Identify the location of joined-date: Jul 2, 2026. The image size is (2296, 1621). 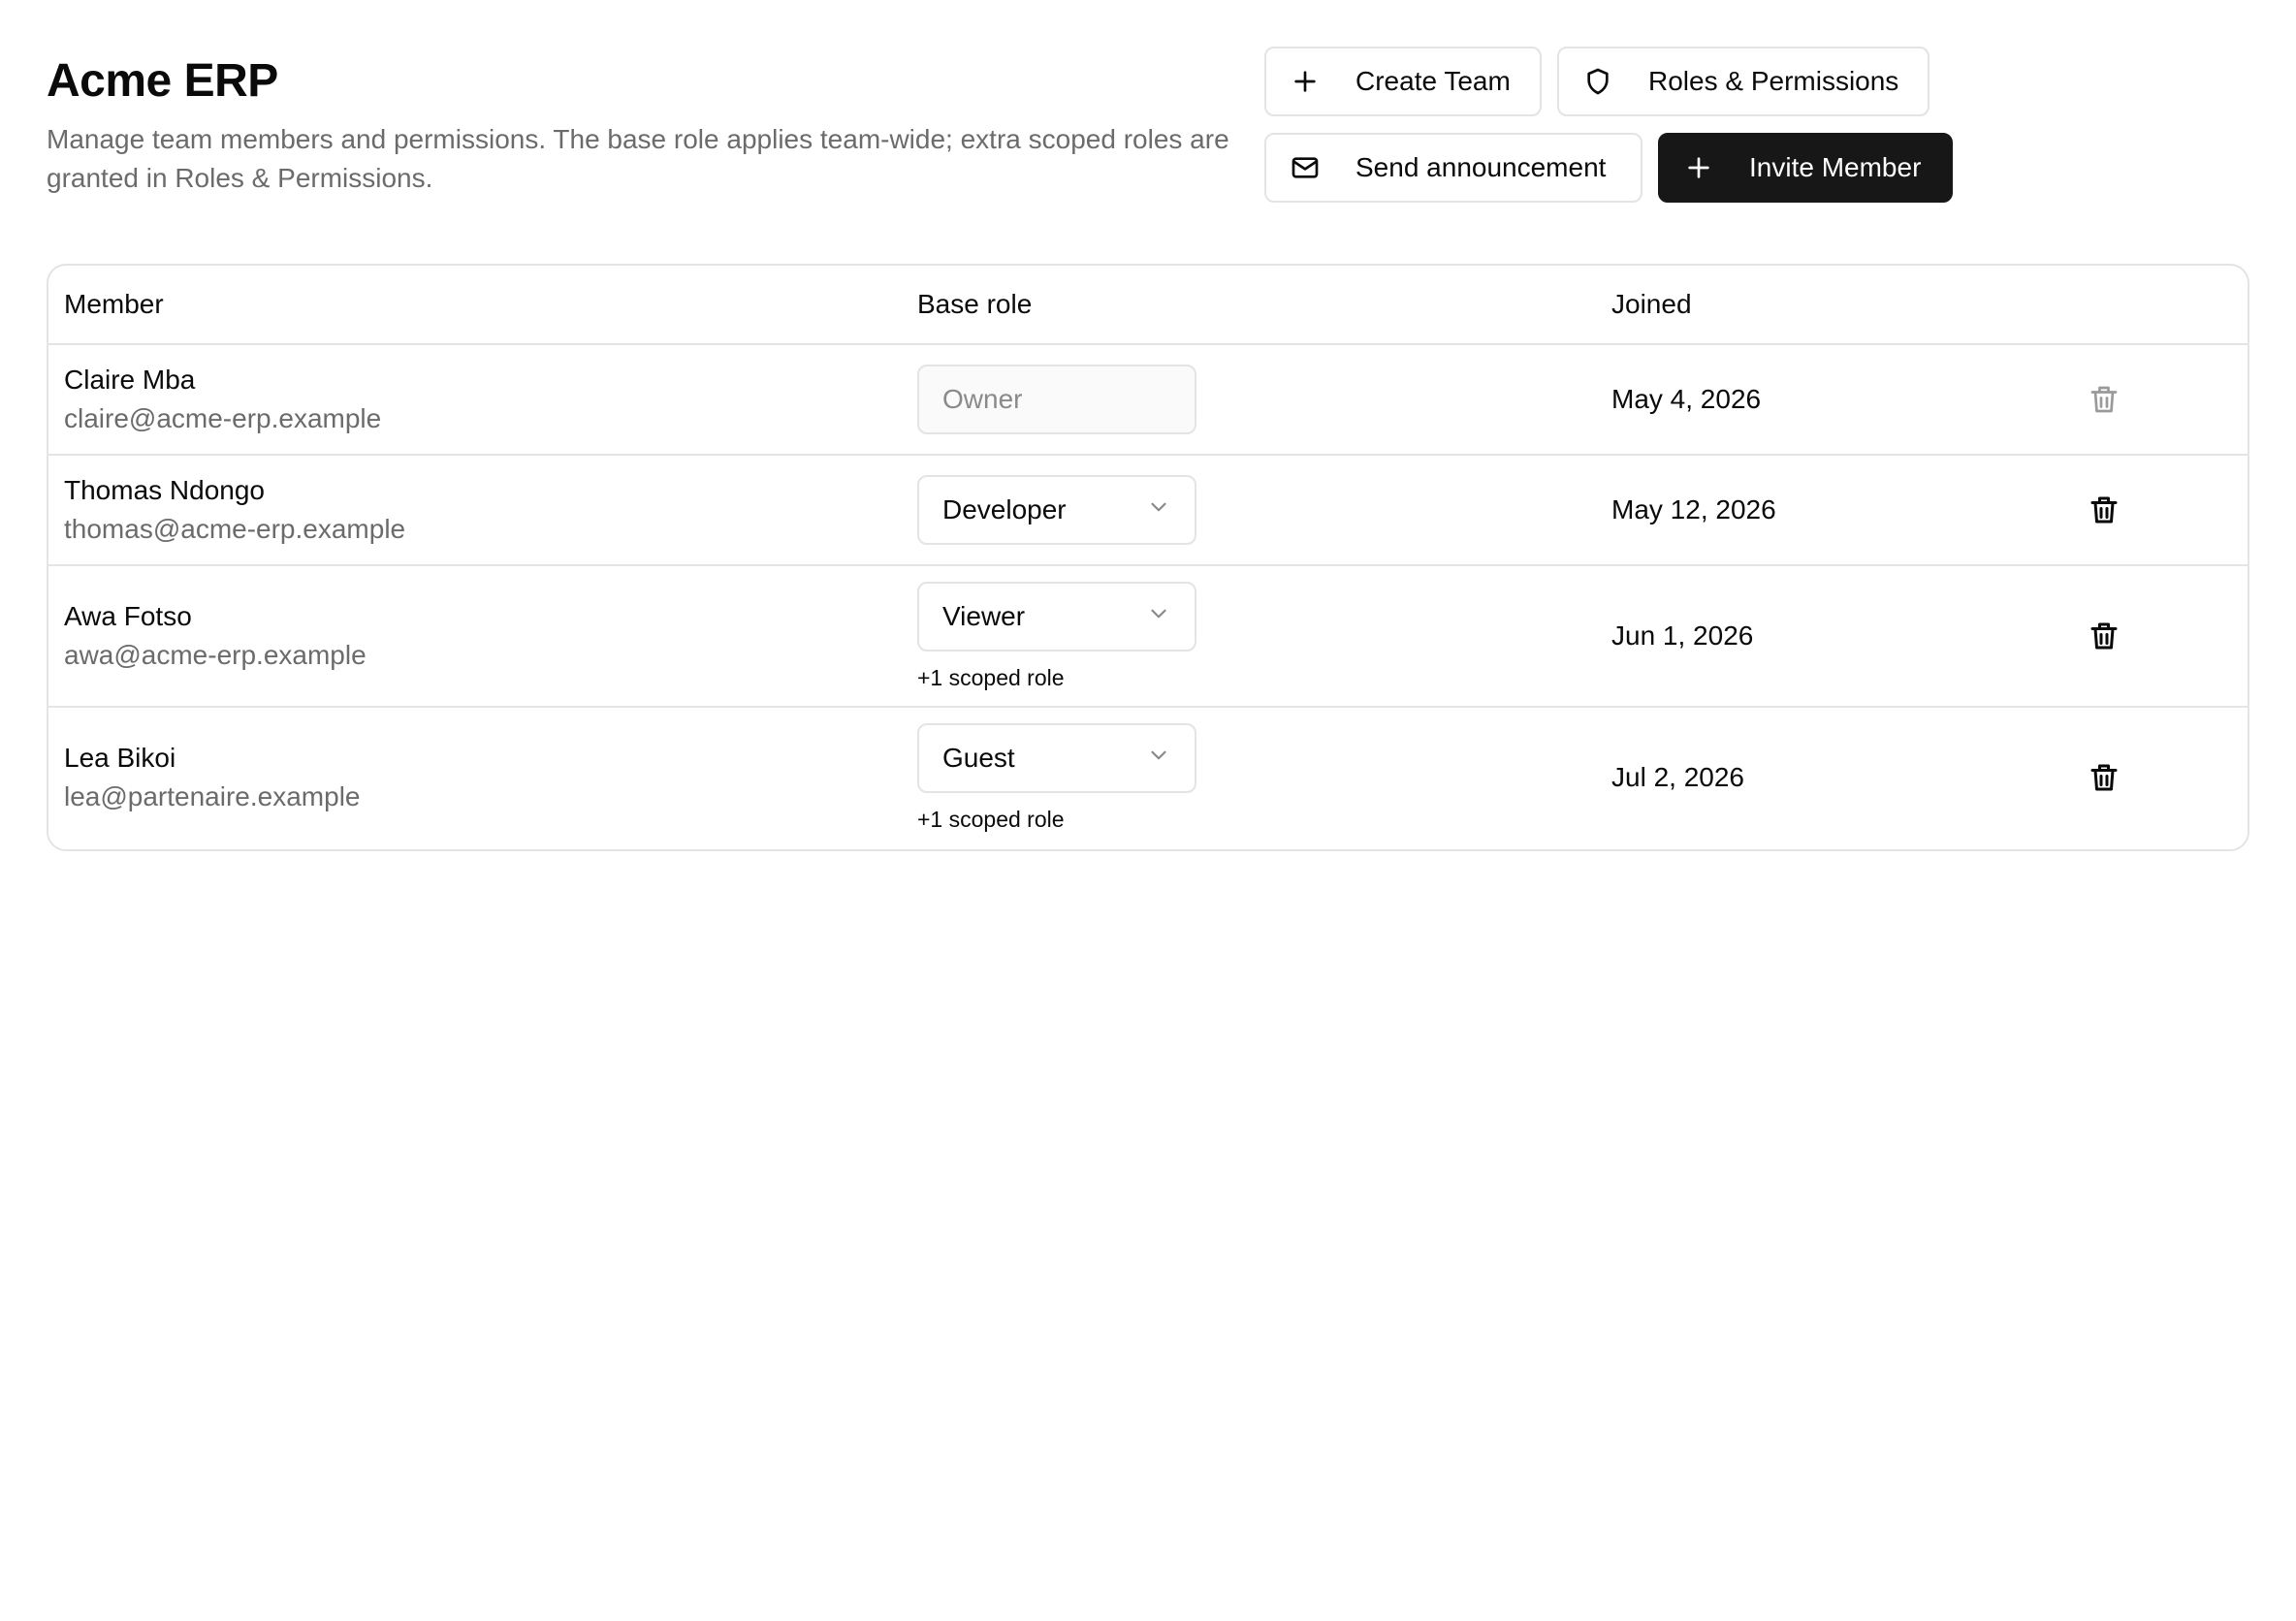
(1677, 777).